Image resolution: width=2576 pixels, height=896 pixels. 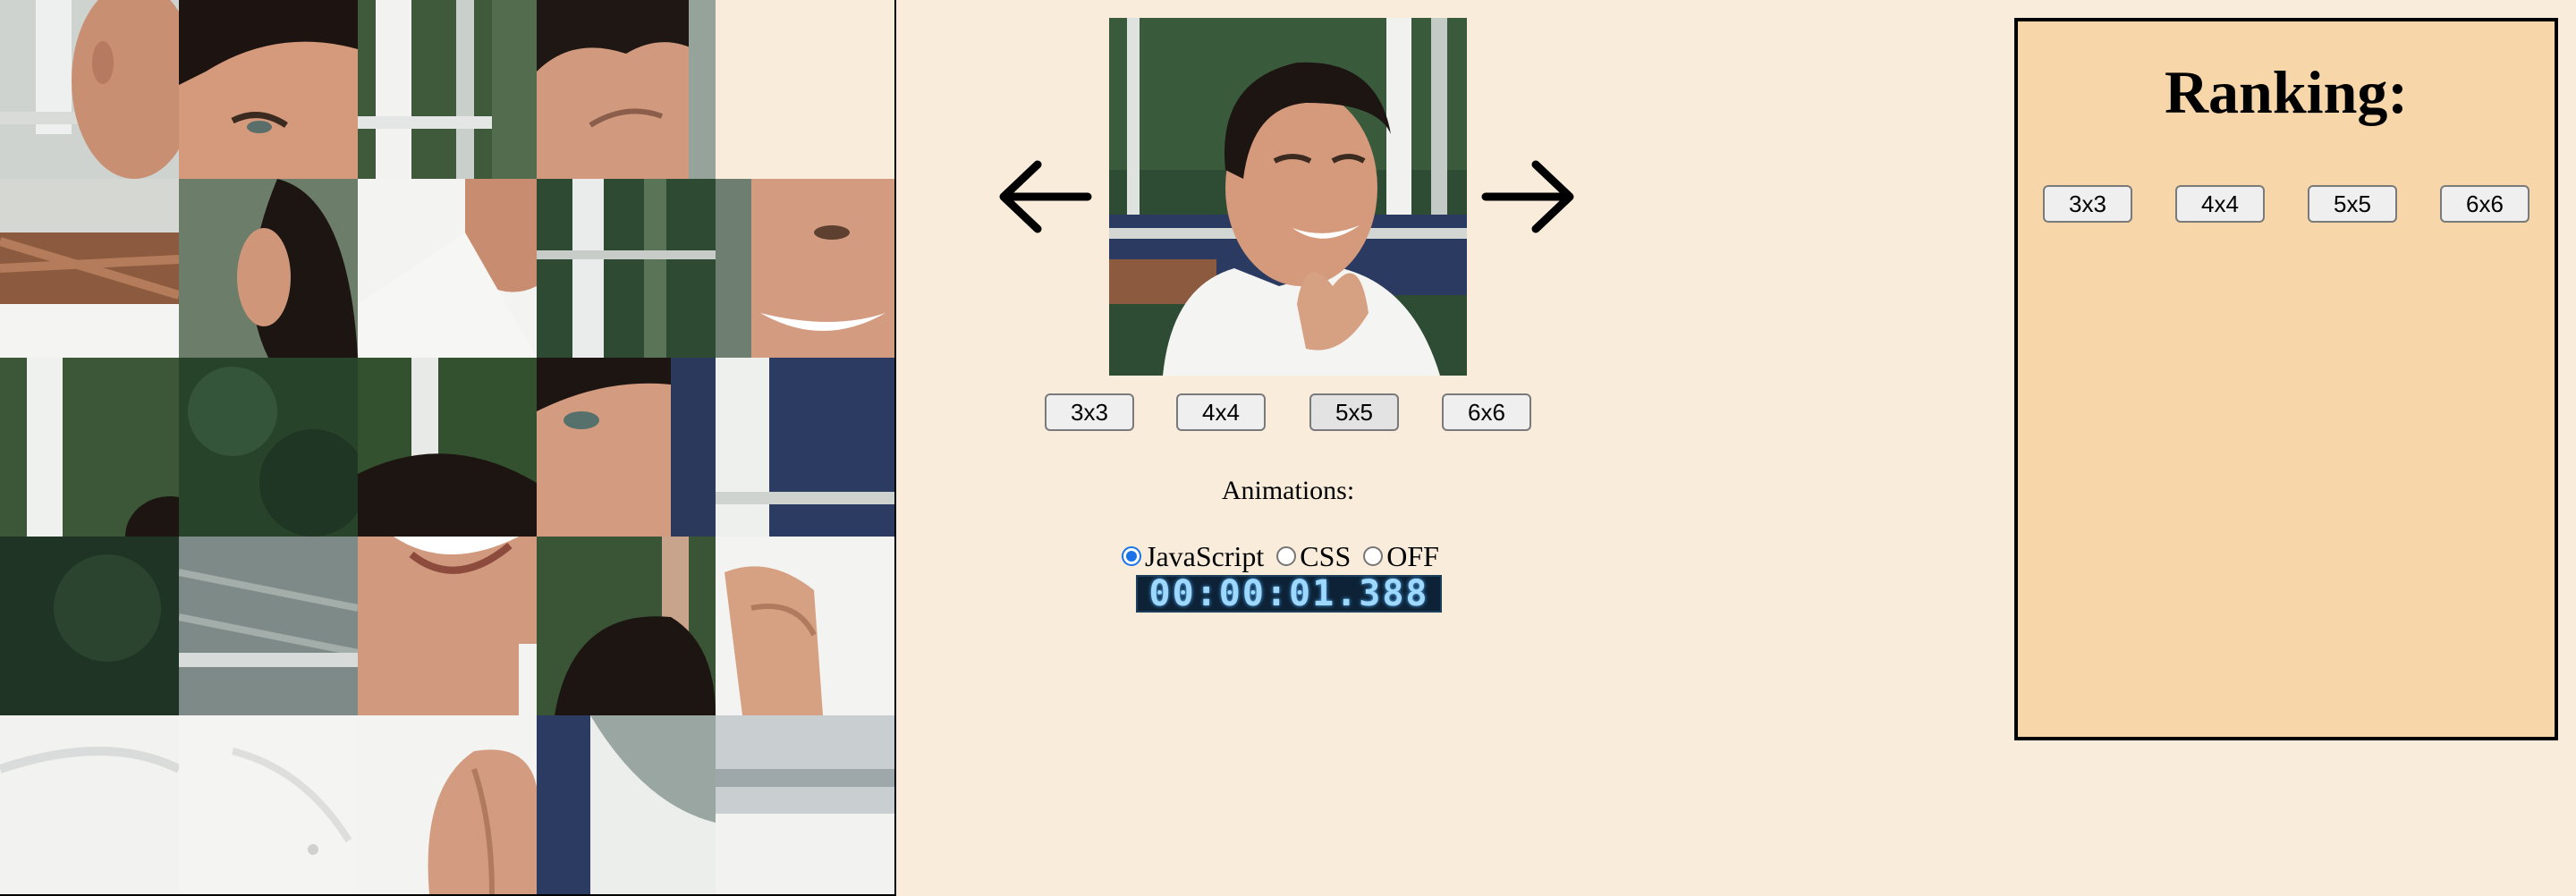 What do you see at coordinates (1288, 490) in the screenshot?
I see `animations-heading: Animations:` at bounding box center [1288, 490].